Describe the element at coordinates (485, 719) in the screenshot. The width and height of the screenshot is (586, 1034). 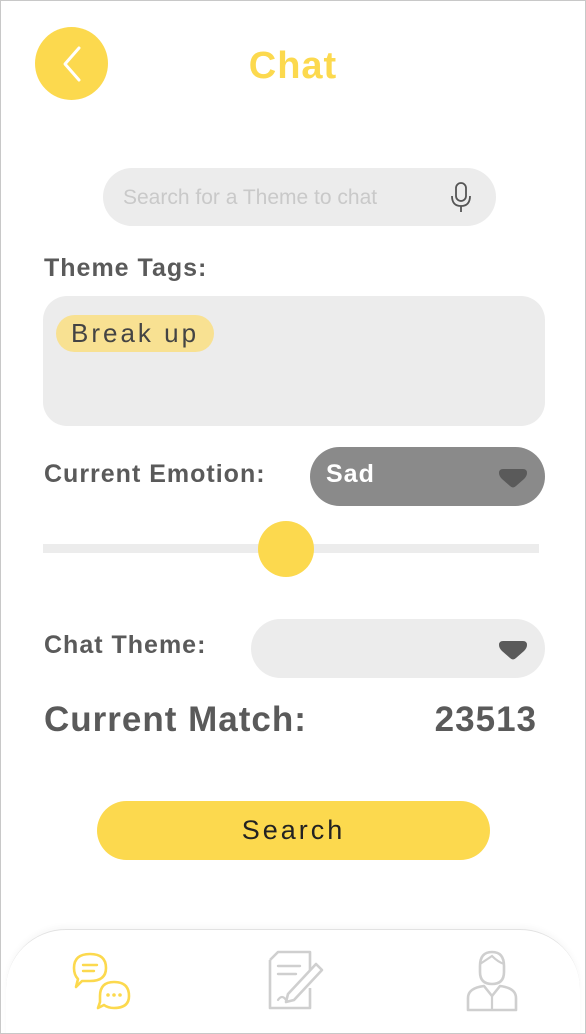
I see `current-match-value: 23513` at that location.